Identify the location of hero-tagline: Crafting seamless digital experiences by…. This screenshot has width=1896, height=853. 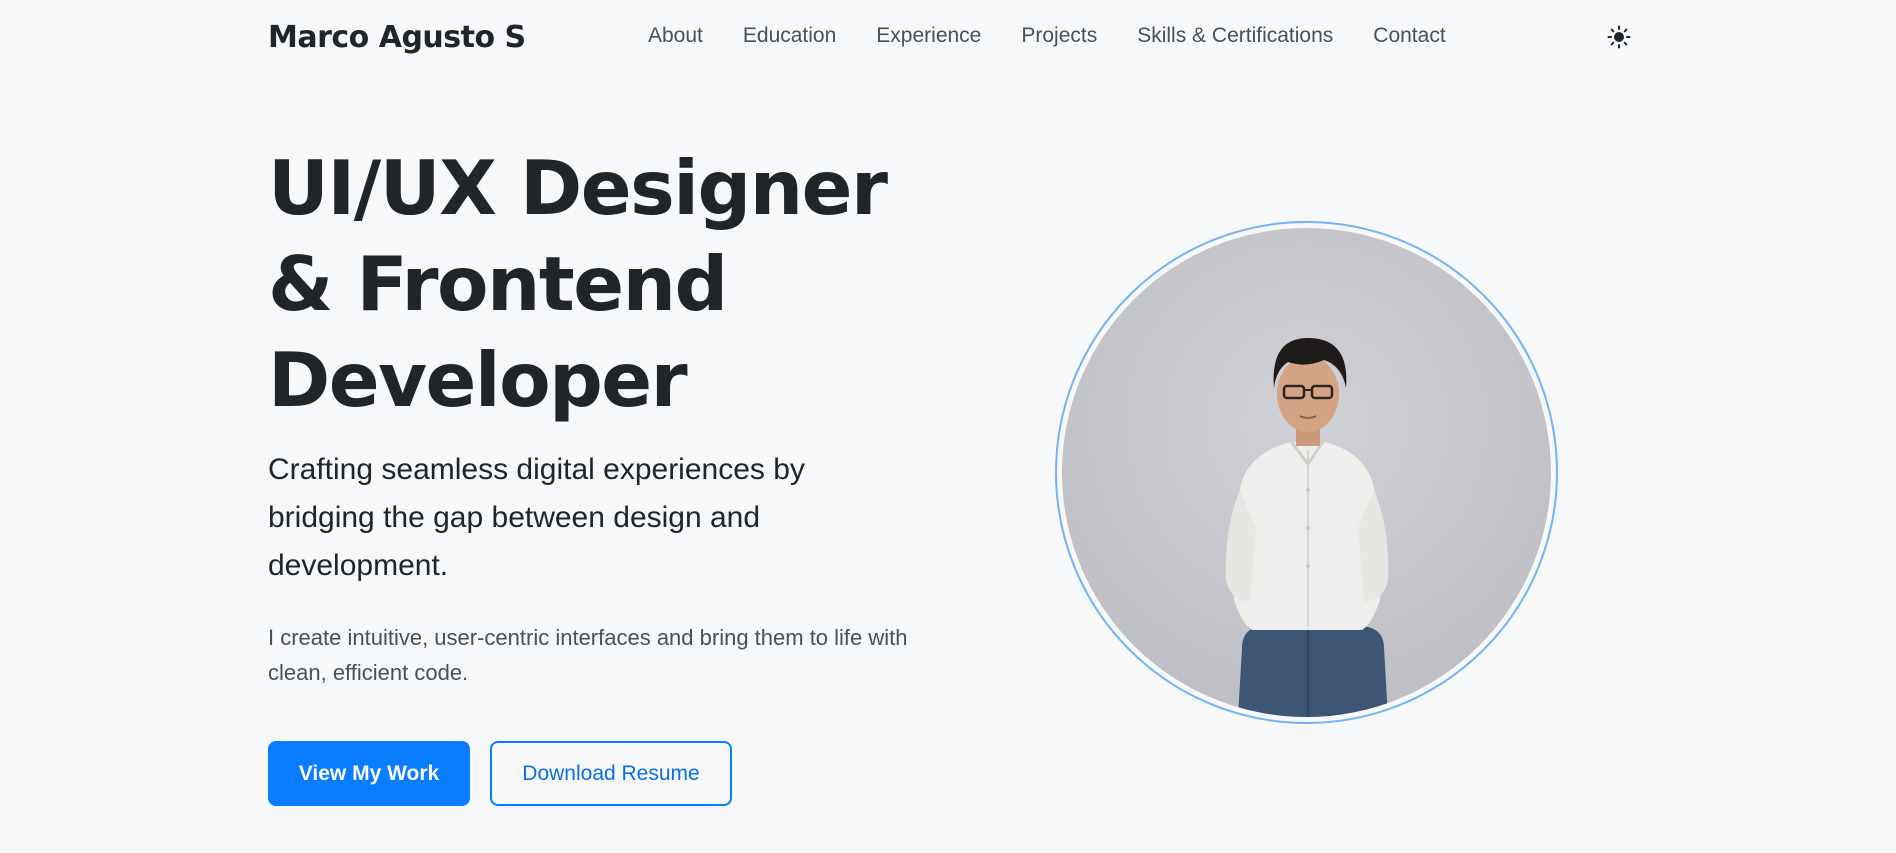
(536, 517).